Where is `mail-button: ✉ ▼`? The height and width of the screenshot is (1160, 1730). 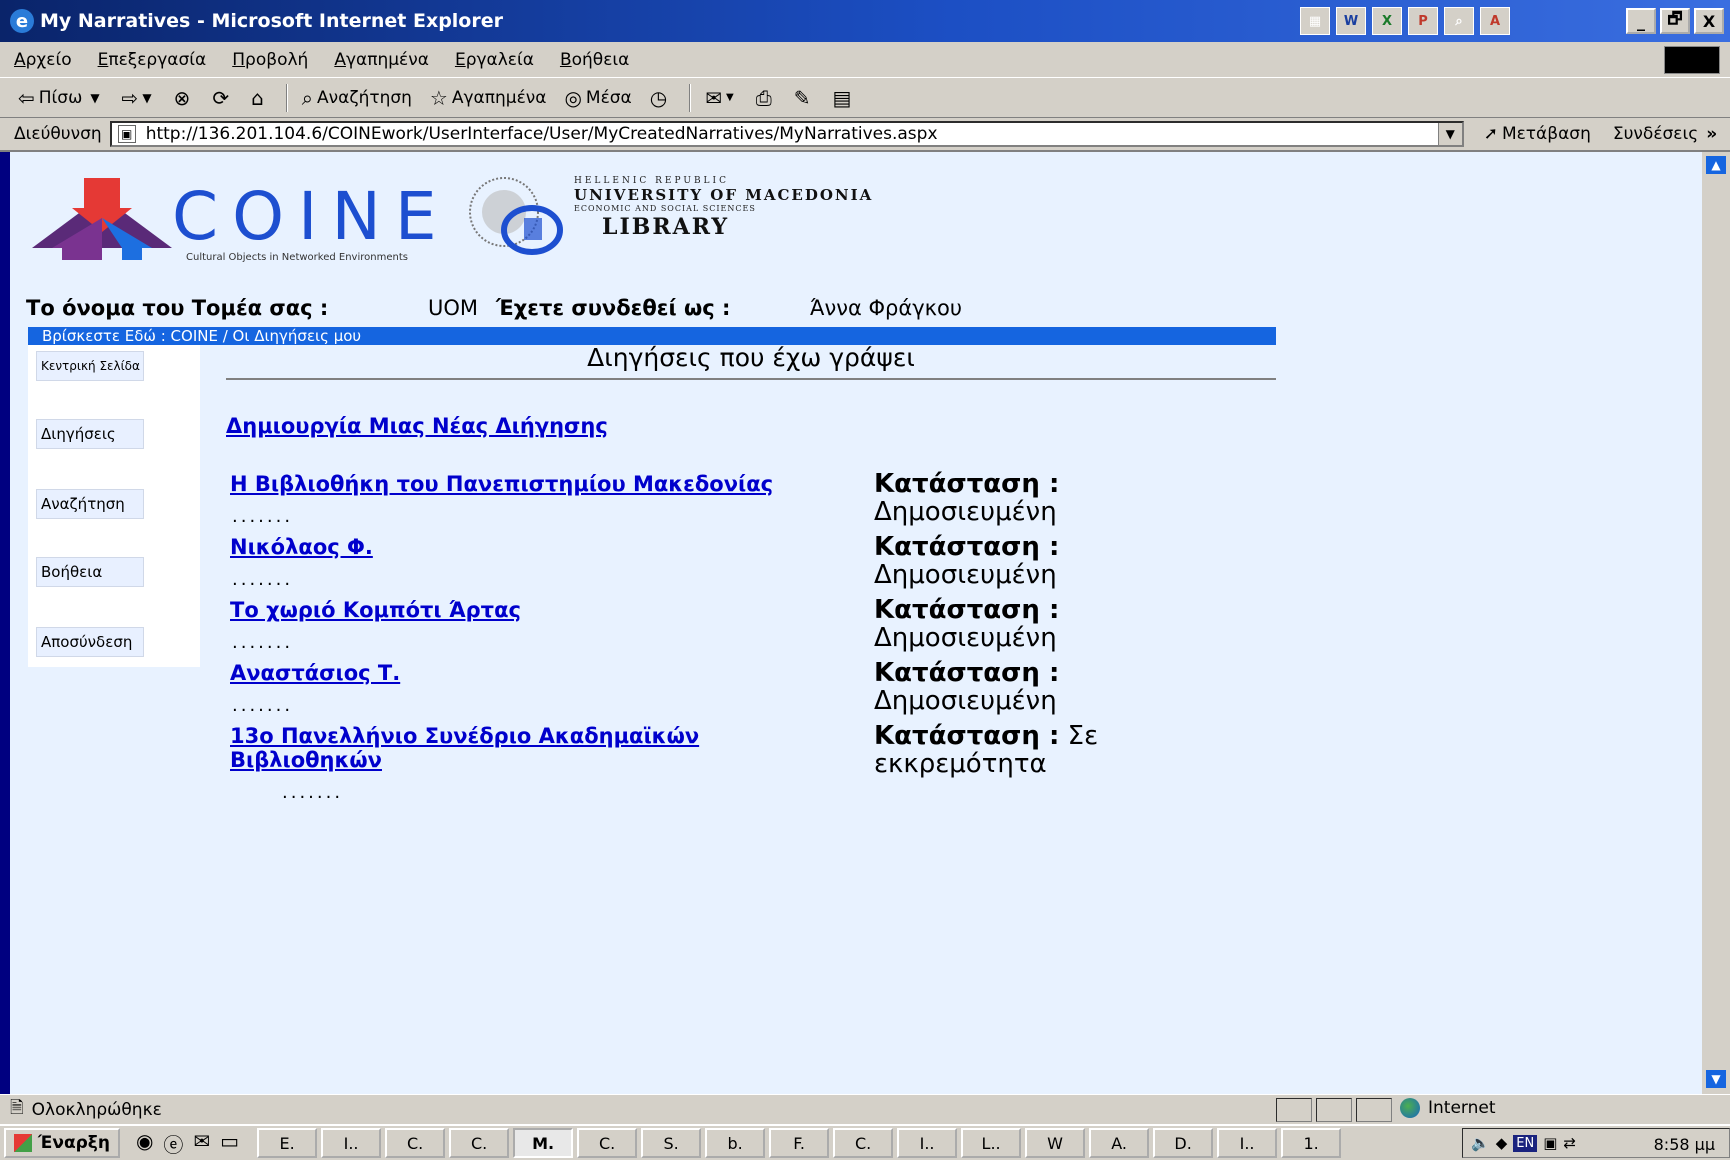
mail-button: ✉ ▼ is located at coordinates (721, 98).